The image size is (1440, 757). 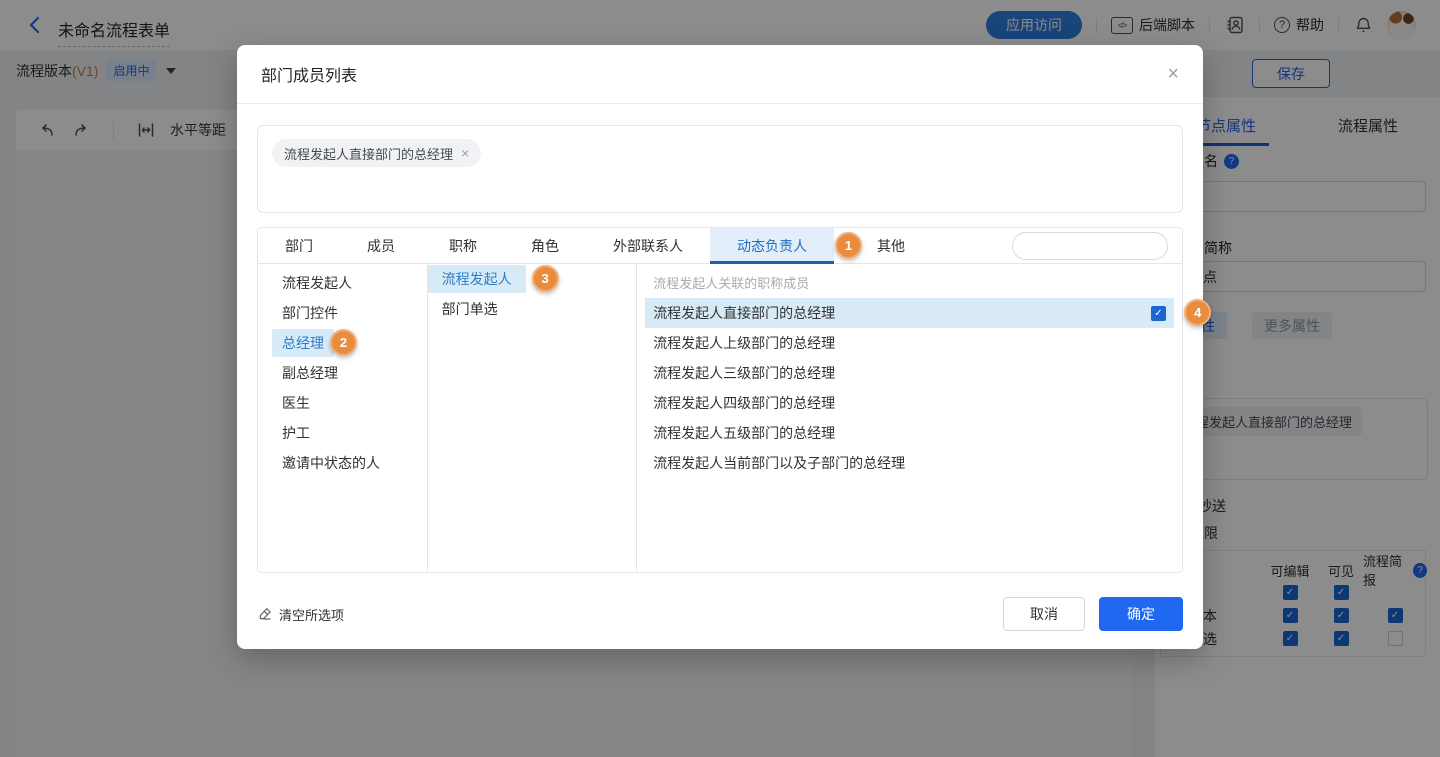 What do you see at coordinates (731, 283) in the screenshot?
I see `options-group-header: 流程发起人关联的职称成员` at bounding box center [731, 283].